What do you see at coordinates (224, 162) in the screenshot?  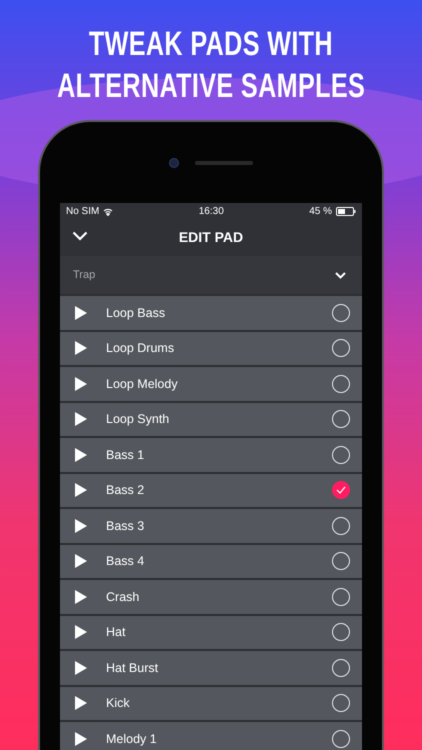 I see `speaker-grille` at bounding box center [224, 162].